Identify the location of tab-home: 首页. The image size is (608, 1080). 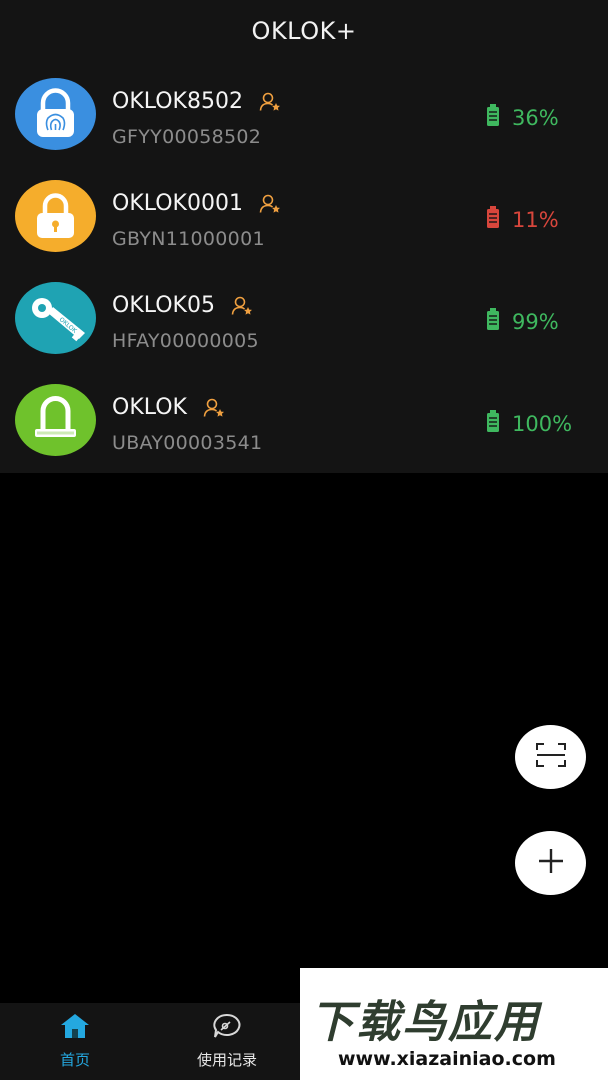
(75, 1041).